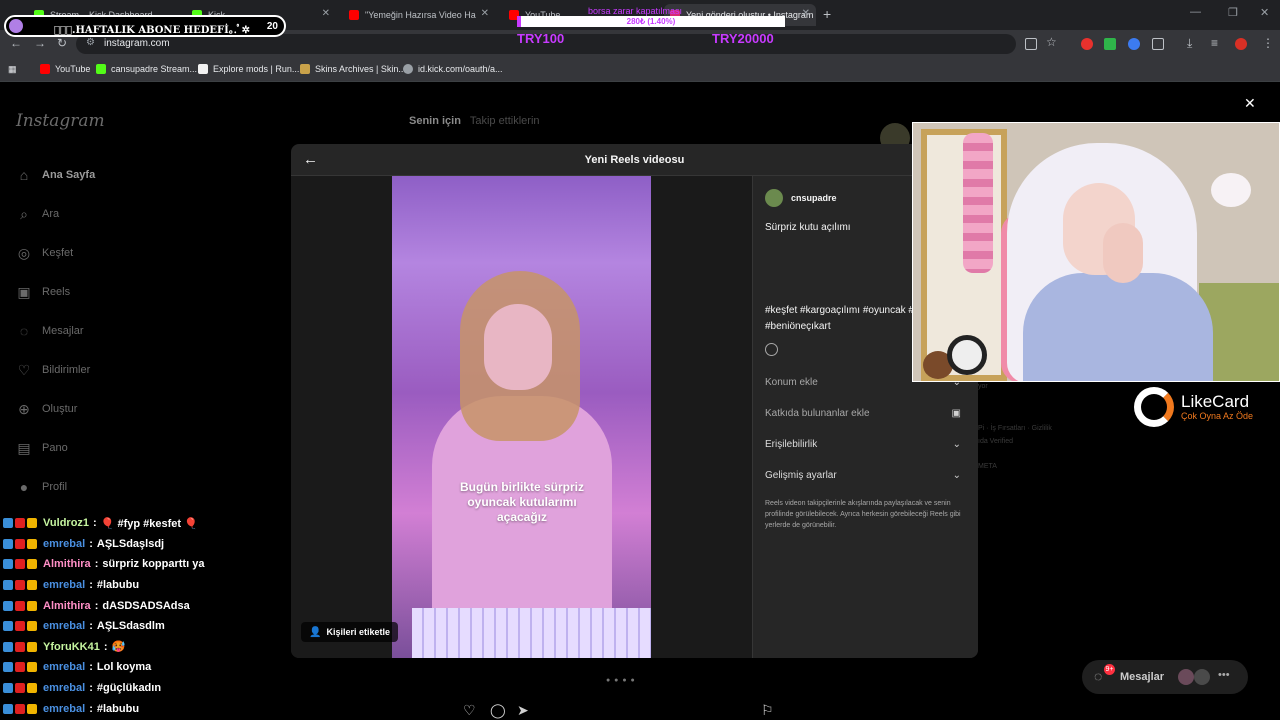  Describe the element at coordinates (41, 487) in the screenshot. I see `nav-profile: ● Profil` at that location.